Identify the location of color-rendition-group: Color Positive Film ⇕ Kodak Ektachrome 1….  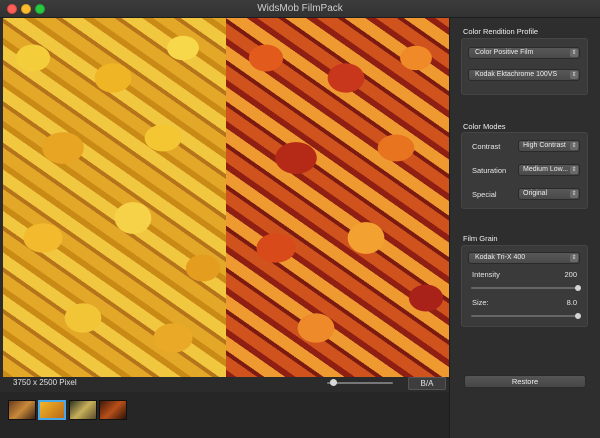
(524, 66).